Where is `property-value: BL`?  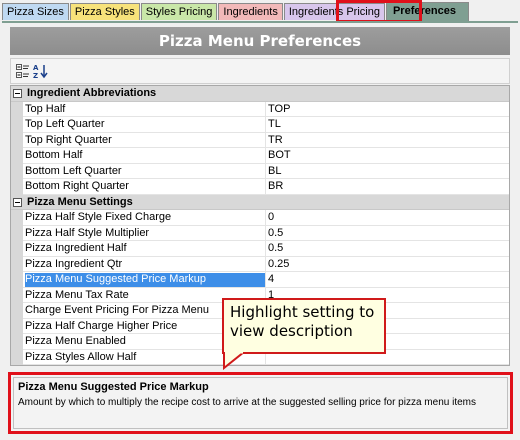 property-value: BL is located at coordinates (387, 171).